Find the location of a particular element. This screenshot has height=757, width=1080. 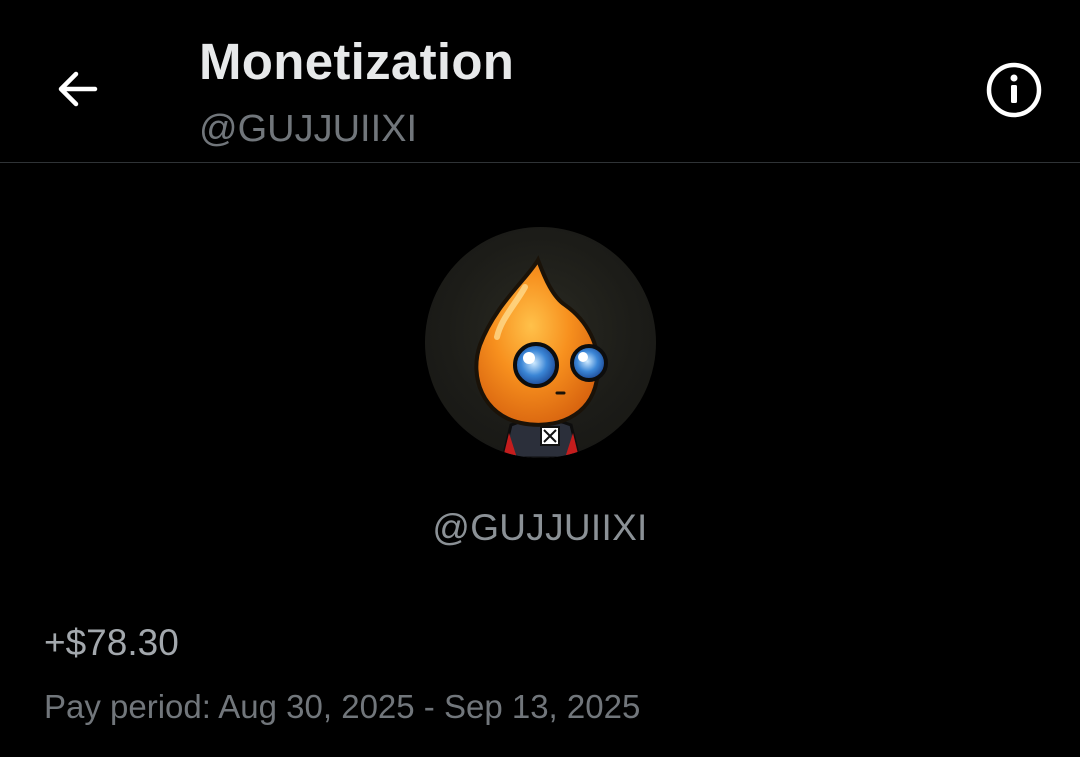

avatar is located at coordinates (540, 342).